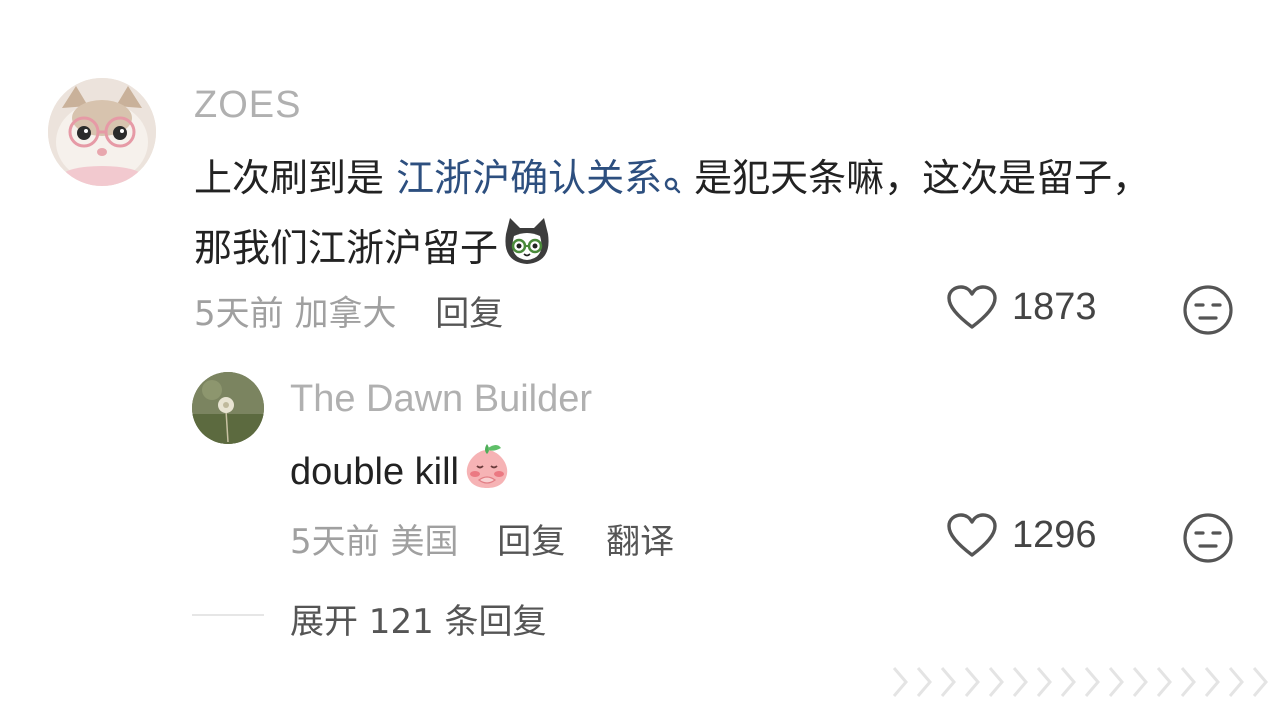  I want to click on reply-meta: 5天前 美国 回复 翻译, so click(482, 538).